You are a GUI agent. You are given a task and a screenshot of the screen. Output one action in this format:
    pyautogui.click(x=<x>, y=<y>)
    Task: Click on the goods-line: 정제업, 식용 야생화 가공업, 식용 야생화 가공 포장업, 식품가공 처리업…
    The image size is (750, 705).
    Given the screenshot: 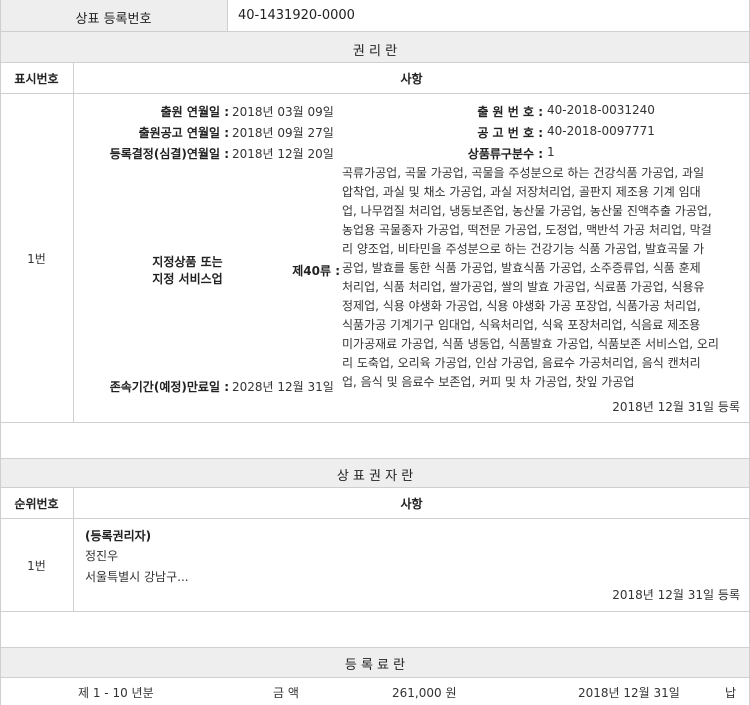 What is the action you would take?
    pyautogui.click(x=521, y=306)
    